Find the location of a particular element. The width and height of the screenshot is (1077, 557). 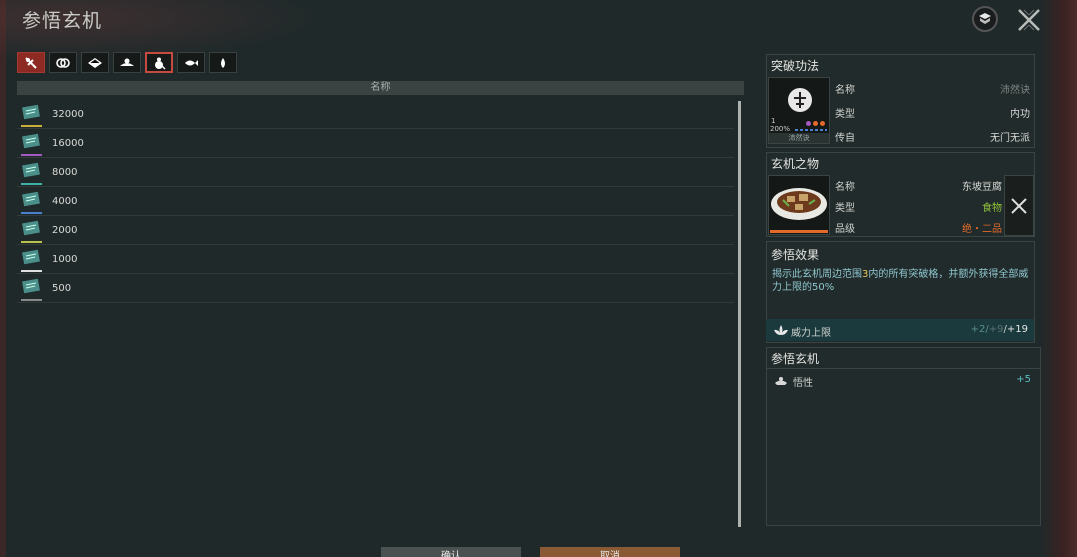

skill-thumb-name: 沛然诀 is located at coordinates (799, 138).